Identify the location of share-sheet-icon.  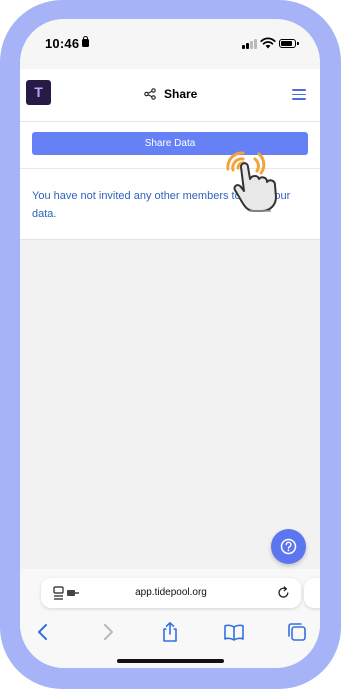
(170, 632).